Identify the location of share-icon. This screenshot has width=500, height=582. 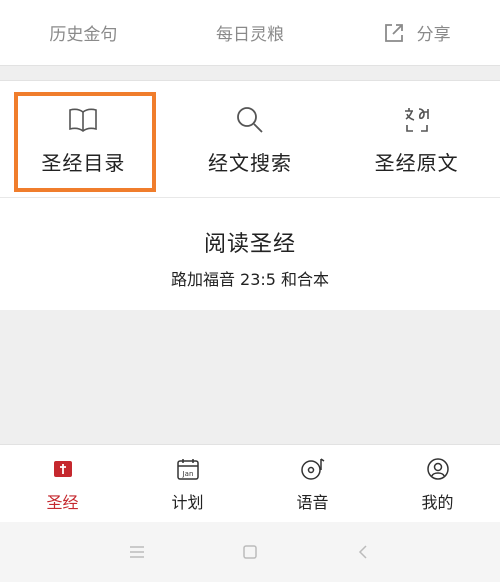
(393, 32).